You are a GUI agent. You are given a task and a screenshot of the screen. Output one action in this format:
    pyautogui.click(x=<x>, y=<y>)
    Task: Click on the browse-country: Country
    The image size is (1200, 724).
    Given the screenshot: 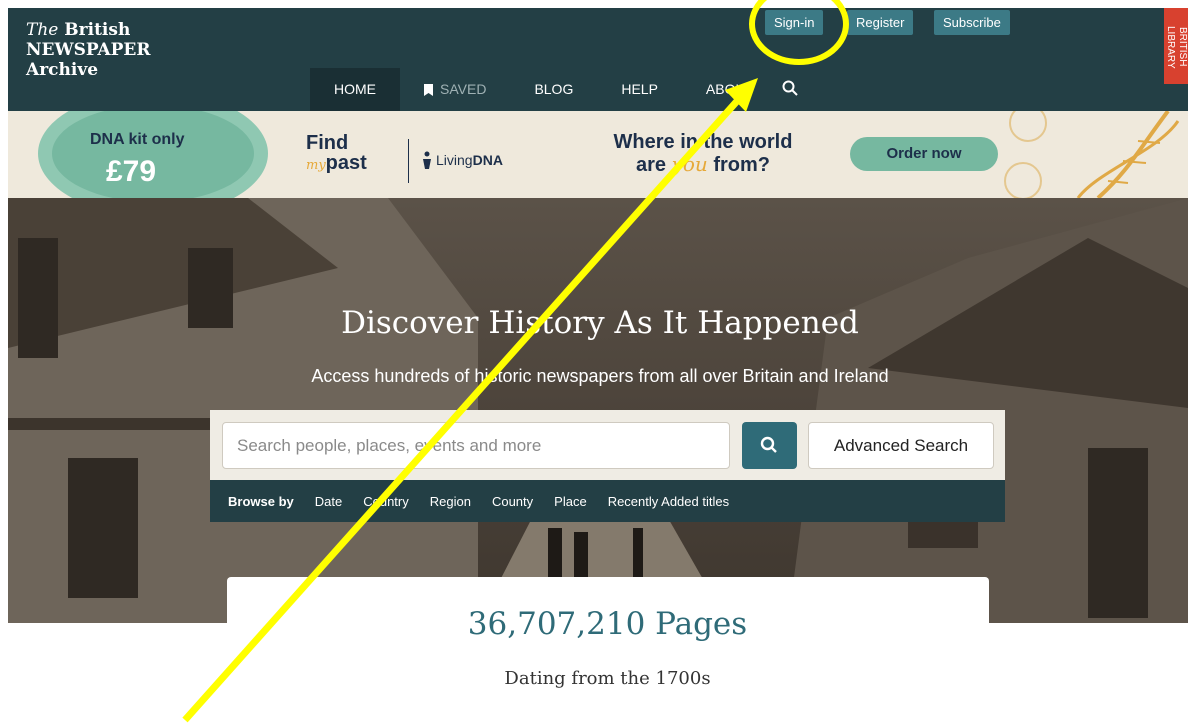 What is the action you would take?
    pyautogui.click(x=386, y=501)
    